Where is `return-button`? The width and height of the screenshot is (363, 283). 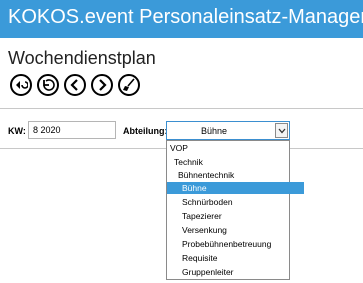 return-button is located at coordinates (48, 85).